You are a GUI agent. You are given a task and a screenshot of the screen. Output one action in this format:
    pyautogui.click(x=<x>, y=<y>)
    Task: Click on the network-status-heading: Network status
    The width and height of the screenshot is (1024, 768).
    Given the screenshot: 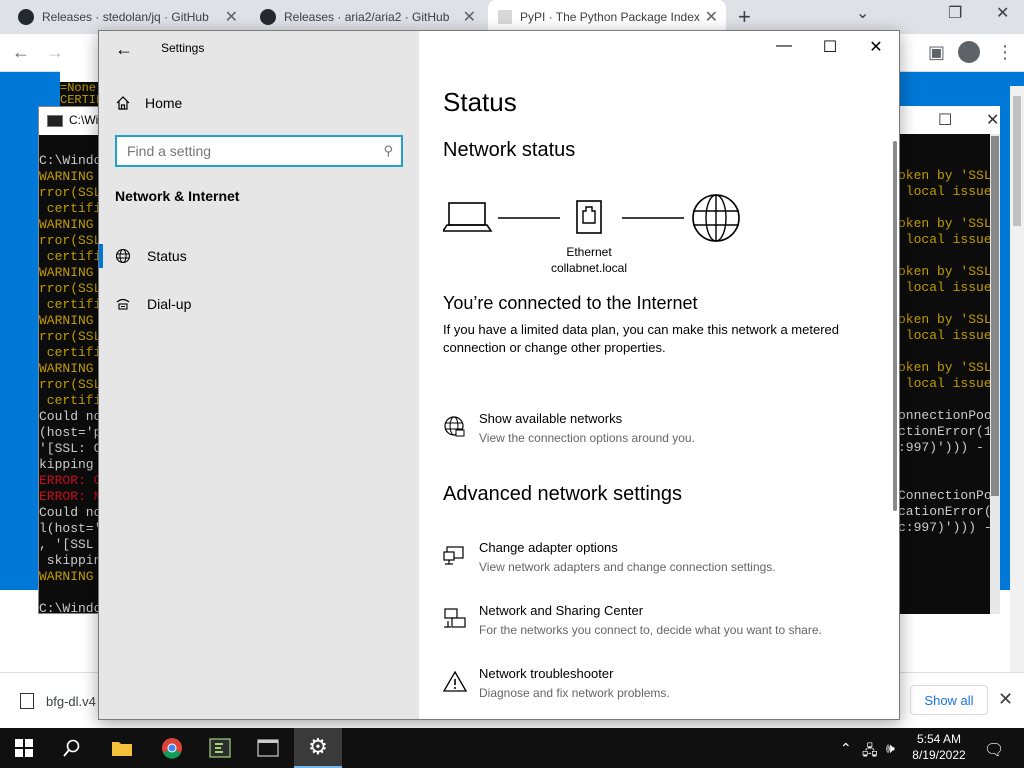 What is the action you would take?
    pyautogui.click(x=509, y=150)
    